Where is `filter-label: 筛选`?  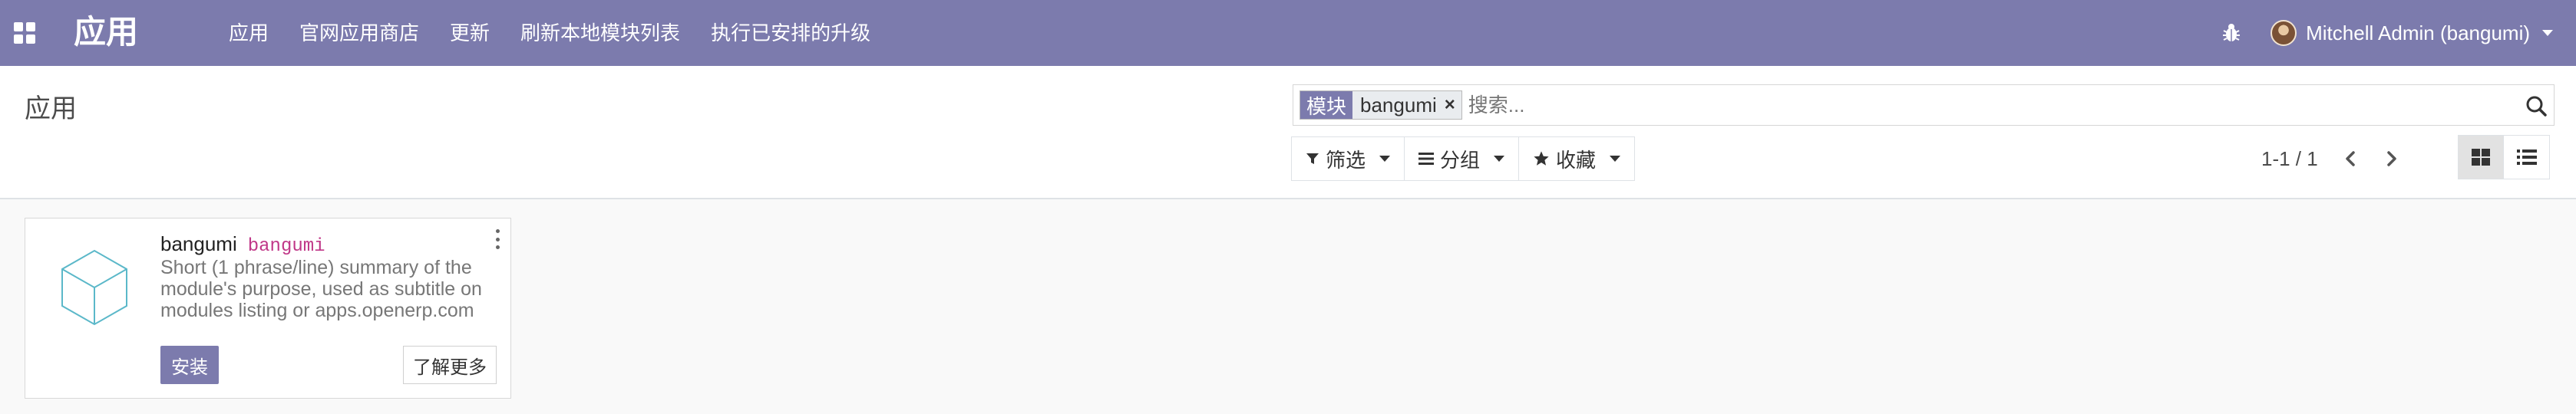 filter-label: 筛选 is located at coordinates (1346, 160).